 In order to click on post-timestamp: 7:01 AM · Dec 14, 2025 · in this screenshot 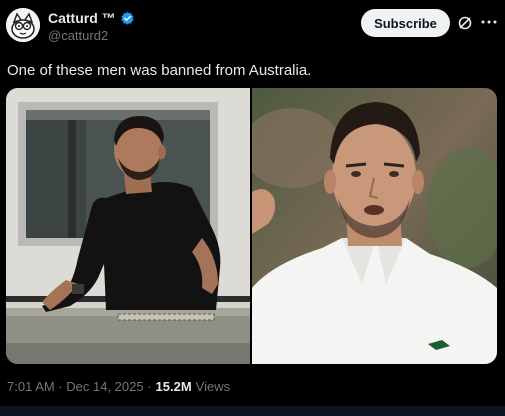, I will do `click(79, 386)`.